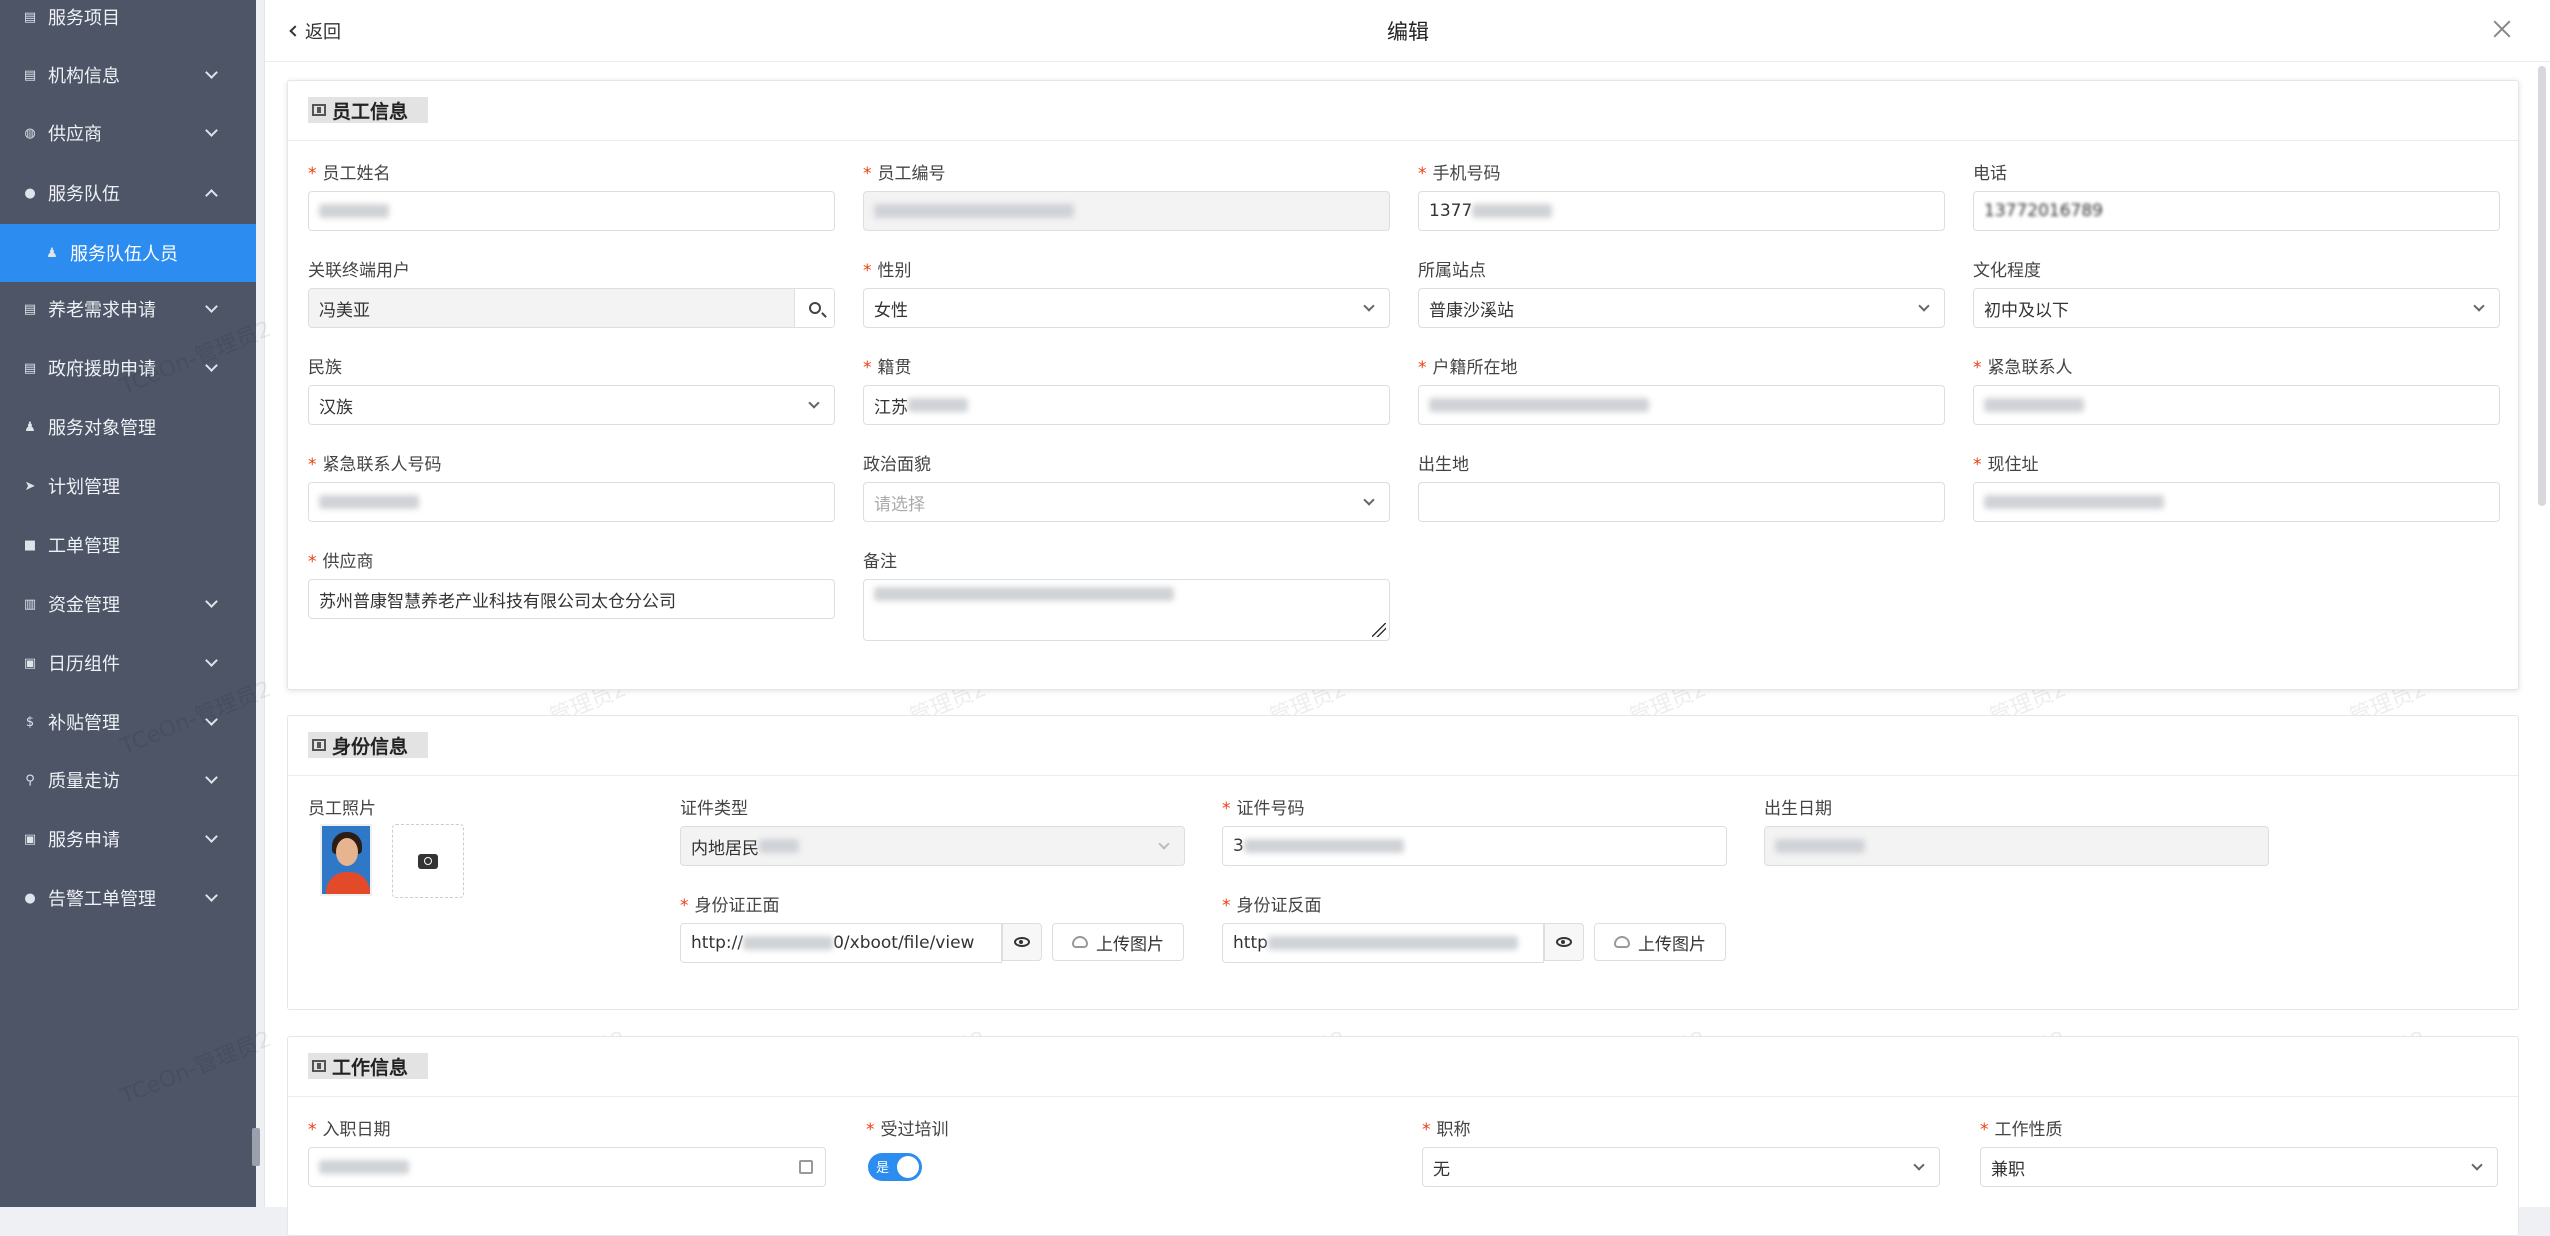  I want to click on sidebar-item-service-apply: ▣ 服务申请, so click(128, 839).